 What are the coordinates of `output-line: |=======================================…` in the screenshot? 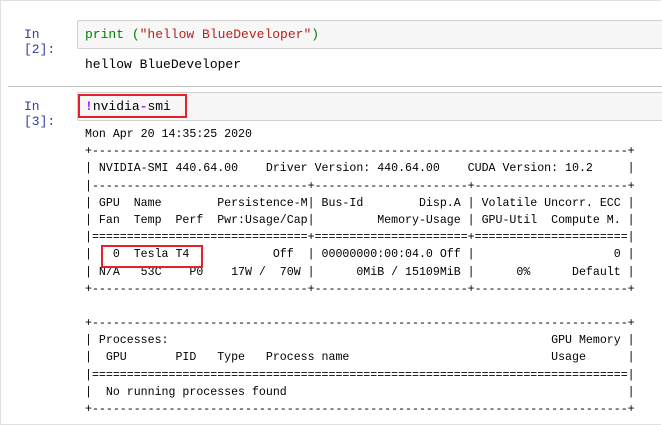 It's located at (360, 375).